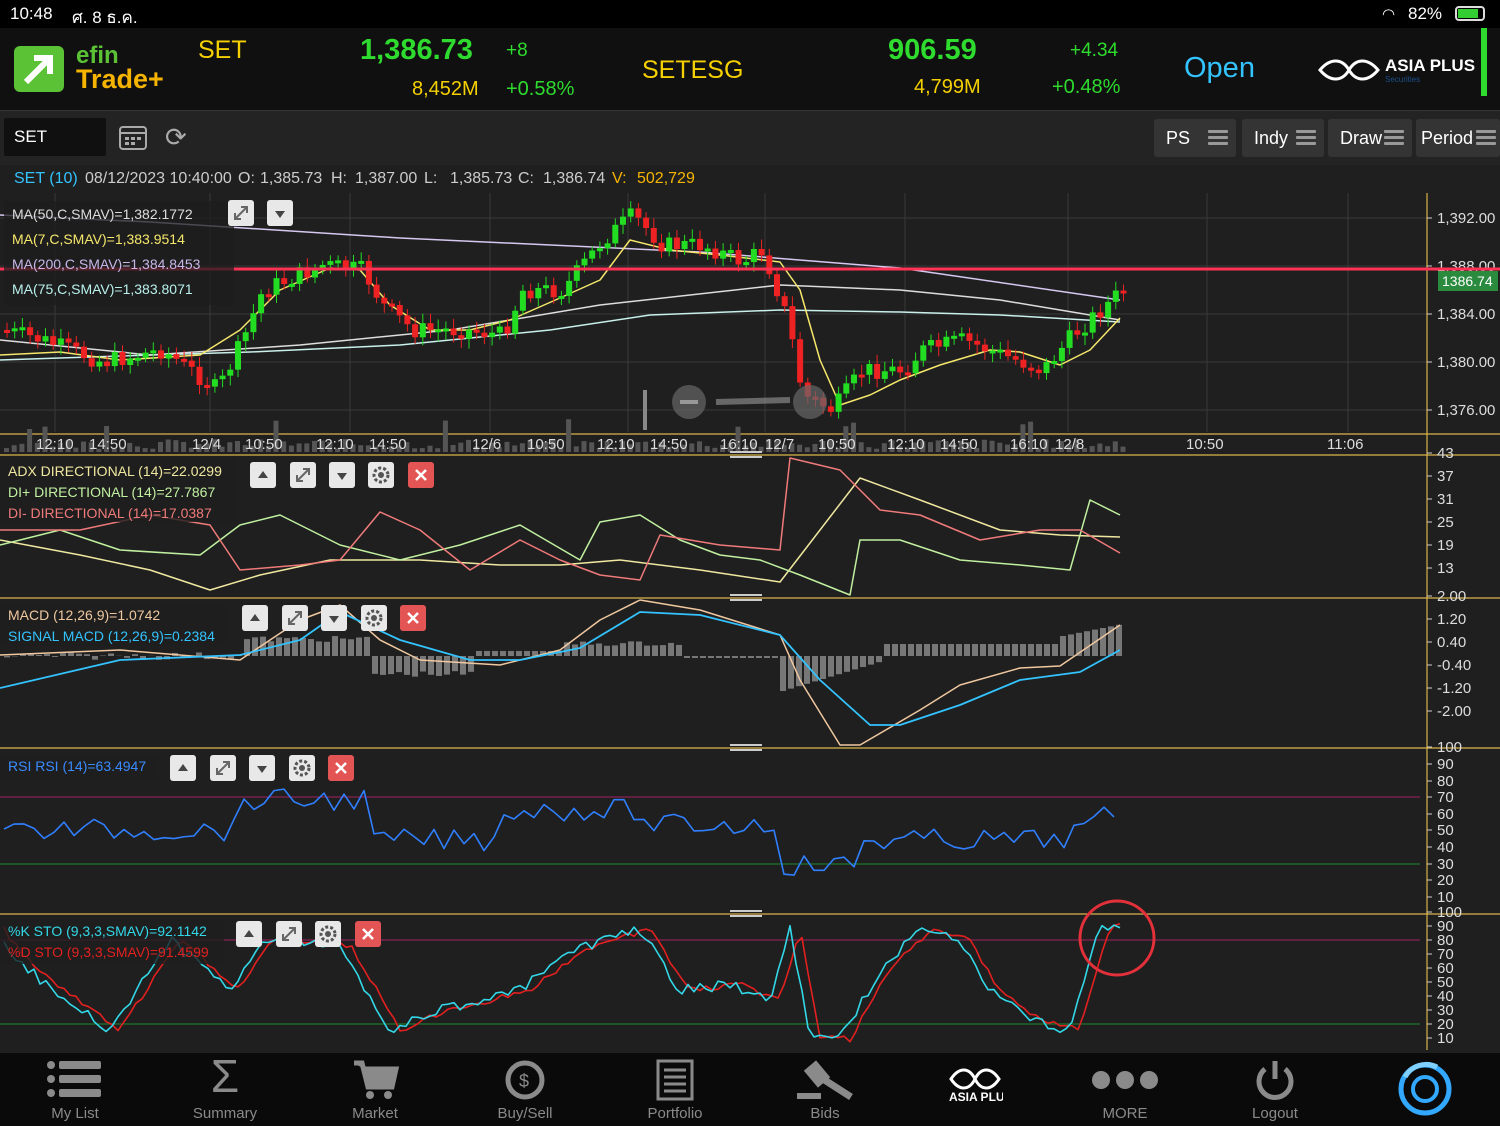 The image size is (1500, 1126). I want to click on draw-button: Draw, so click(1370, 138).